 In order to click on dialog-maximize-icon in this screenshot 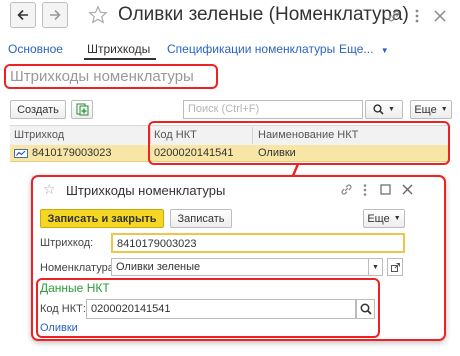, I will do `click(385, 189)`.